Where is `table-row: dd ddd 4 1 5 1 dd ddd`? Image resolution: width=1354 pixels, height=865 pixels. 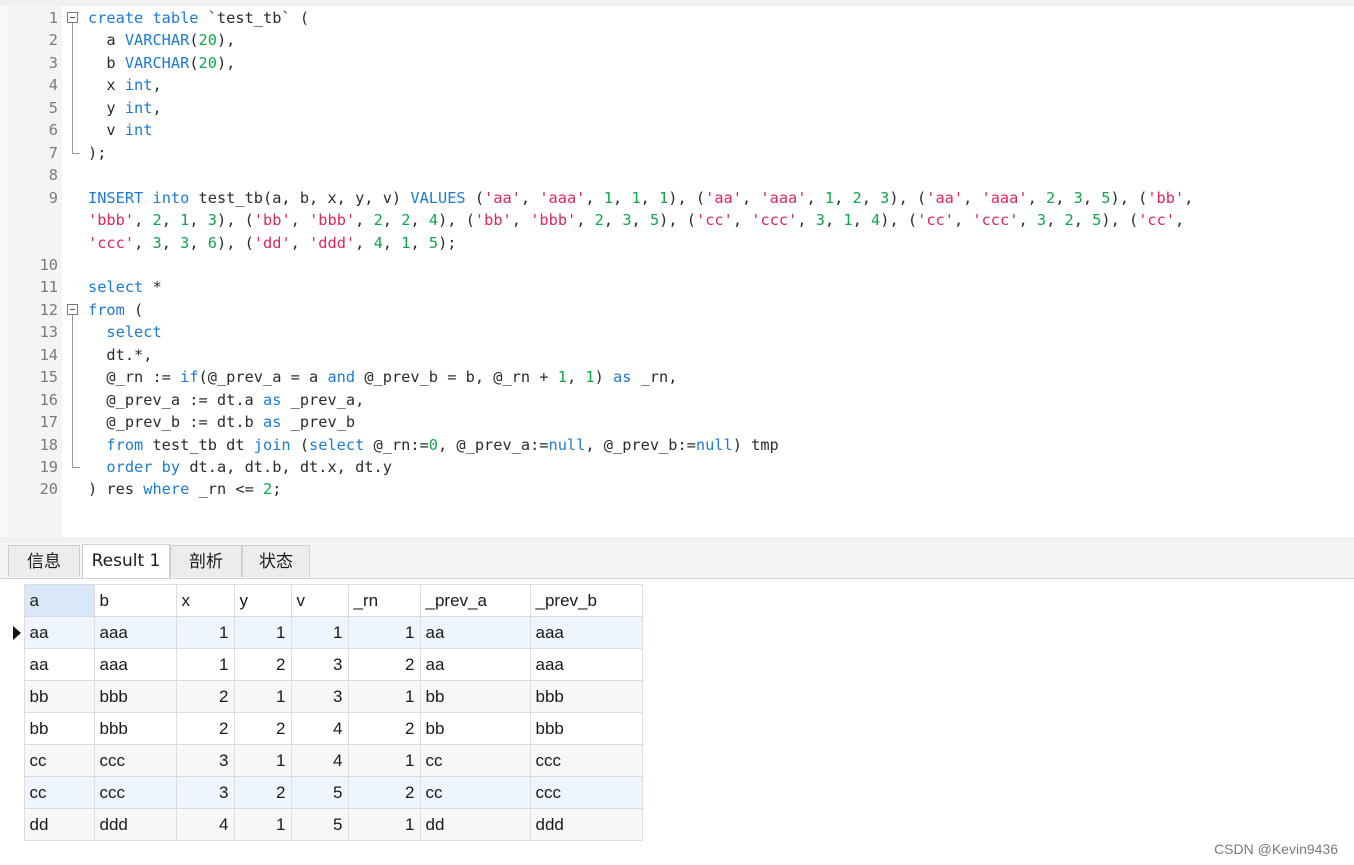 table-row: dd ddd 4 1 5 1 dd ddd is located at coordinates (325, 824).